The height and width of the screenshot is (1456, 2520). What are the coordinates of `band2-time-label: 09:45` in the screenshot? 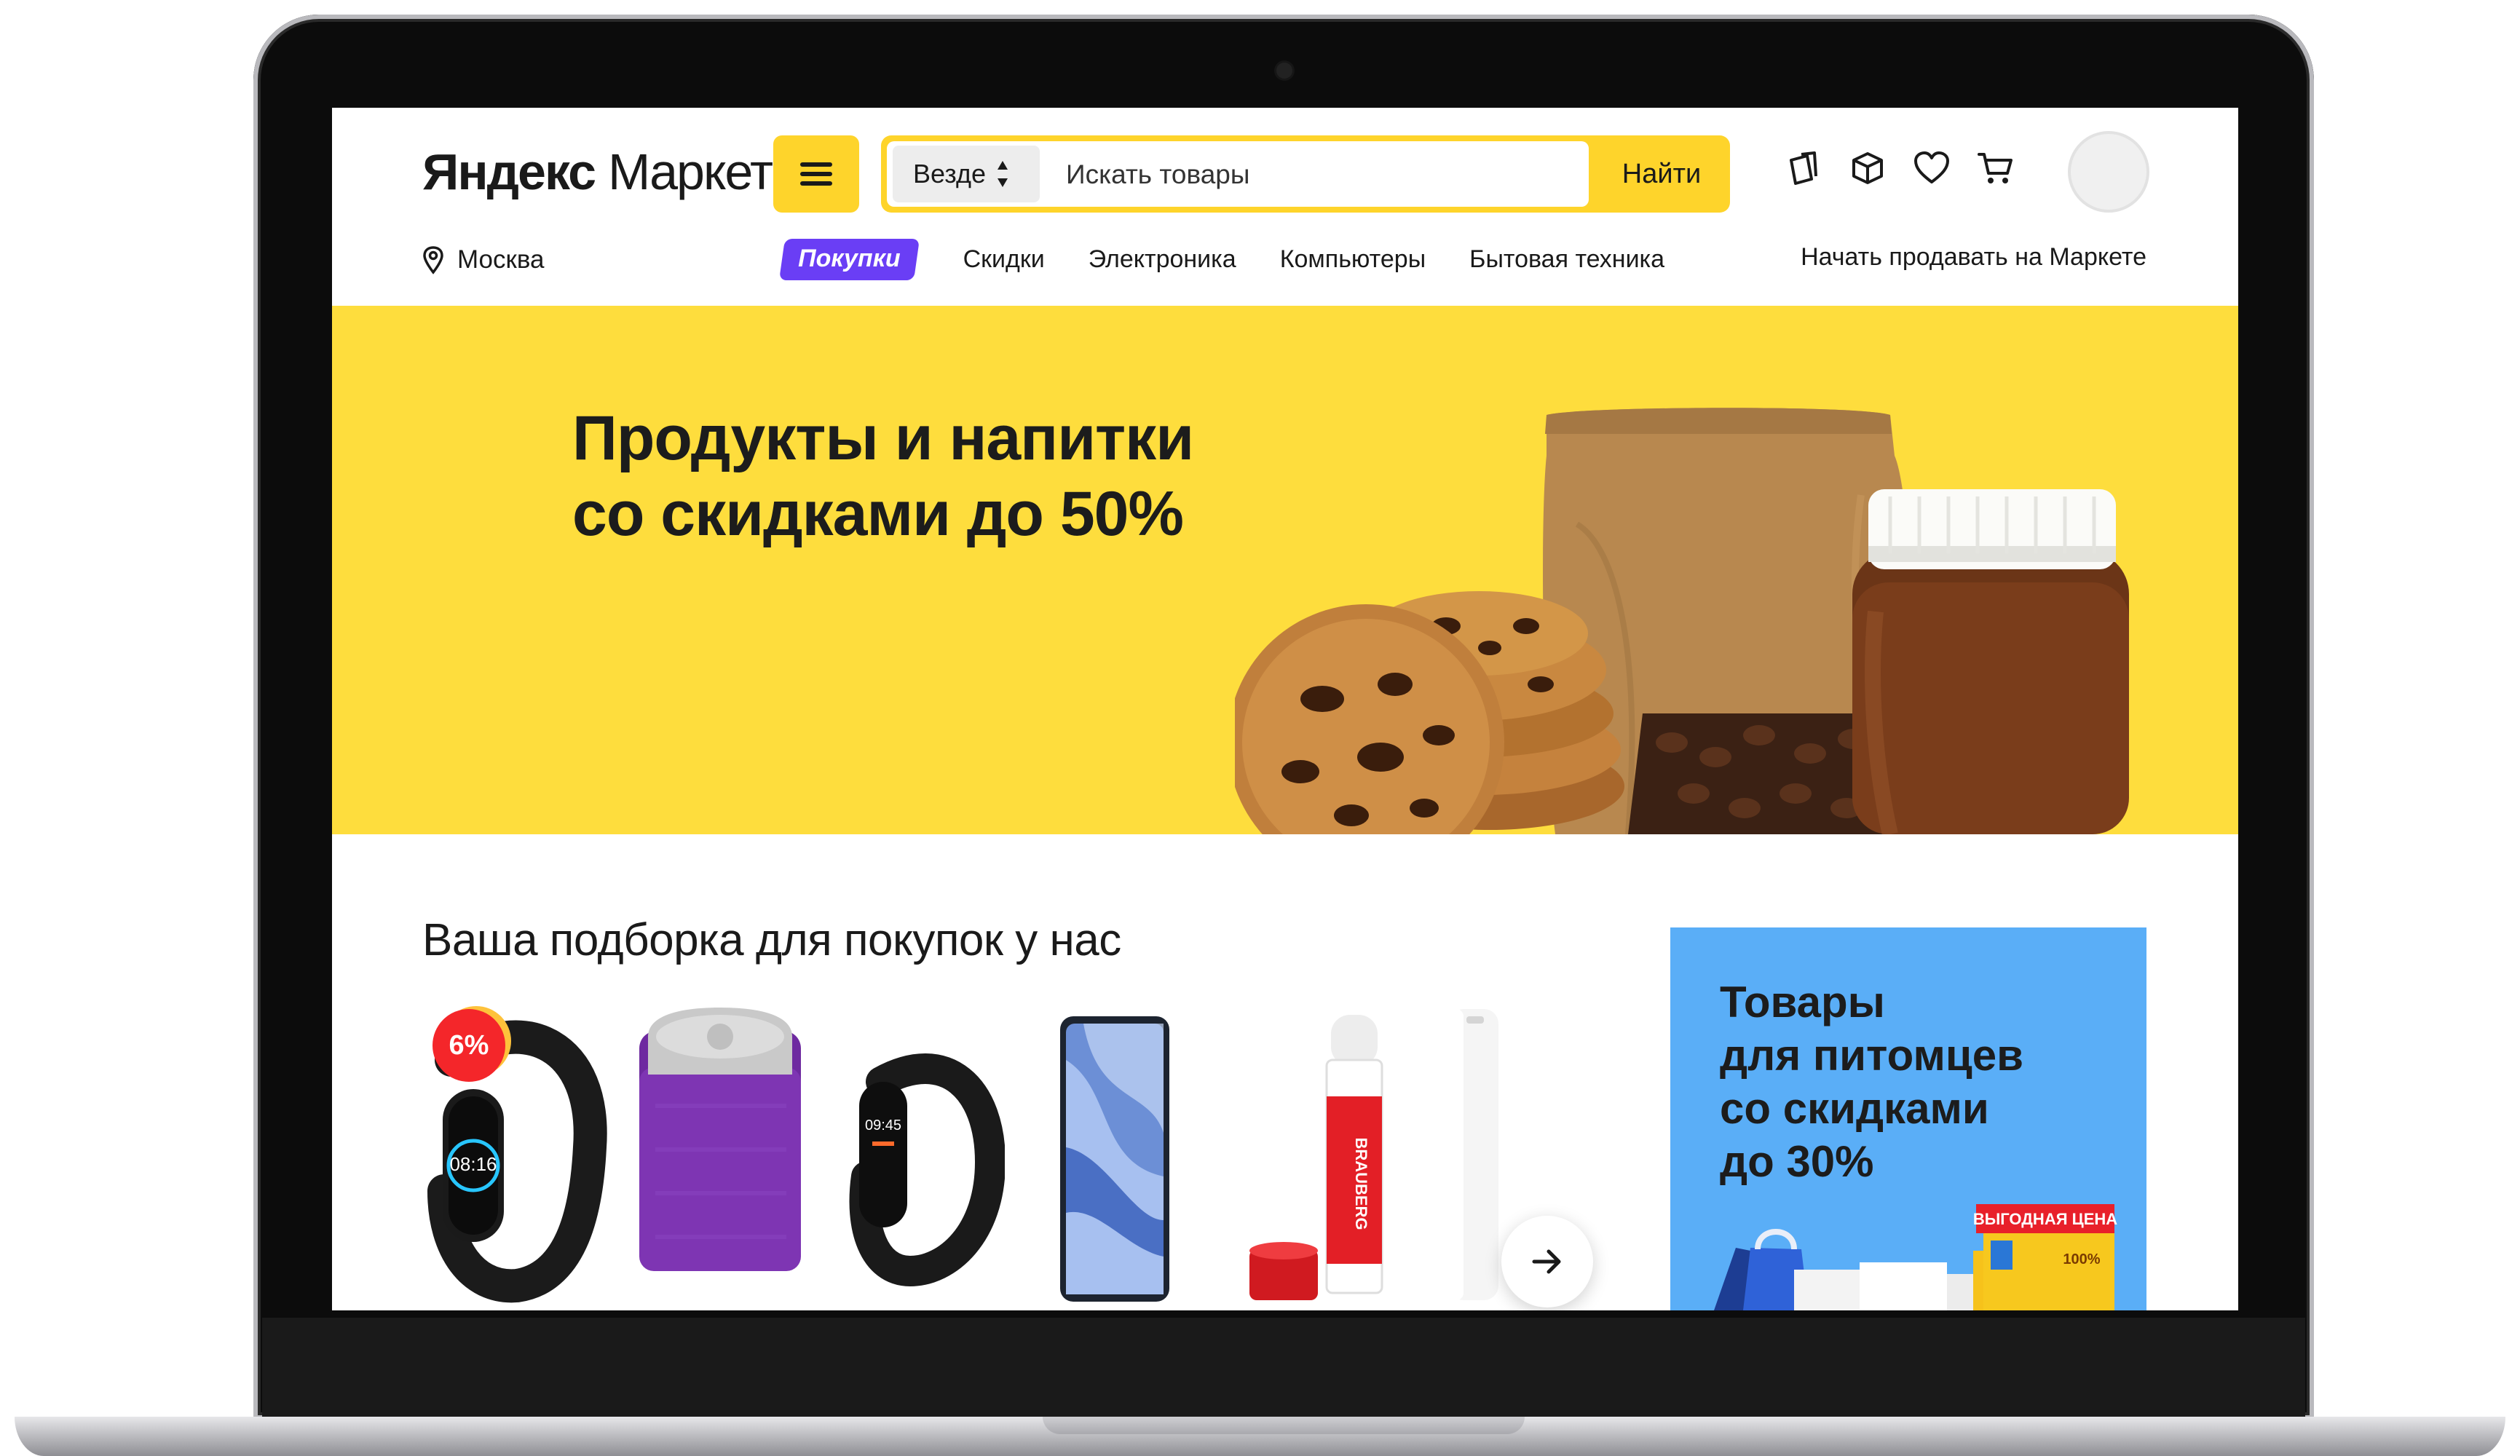 It's located at (883, 1125).